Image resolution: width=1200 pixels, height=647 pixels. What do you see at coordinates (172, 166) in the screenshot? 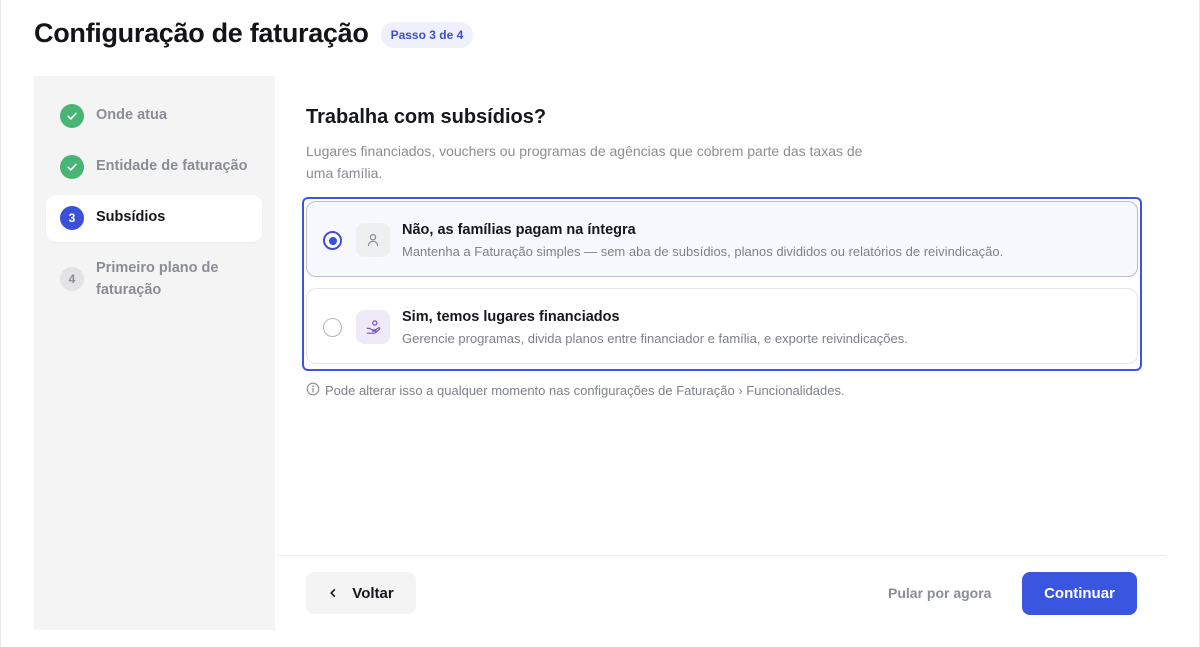
I see `sidebar-step-label: Entidade de faturação` at bounding box center [172, 166].